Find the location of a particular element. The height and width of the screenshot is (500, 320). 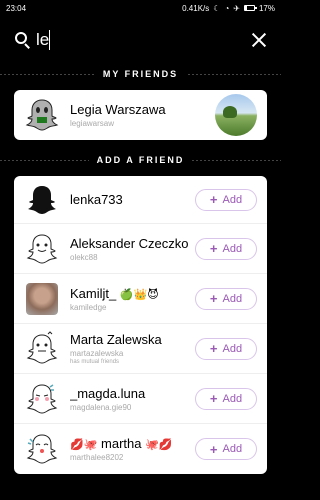

airplane-icon: ✈ is located at coordinates (236, 8).